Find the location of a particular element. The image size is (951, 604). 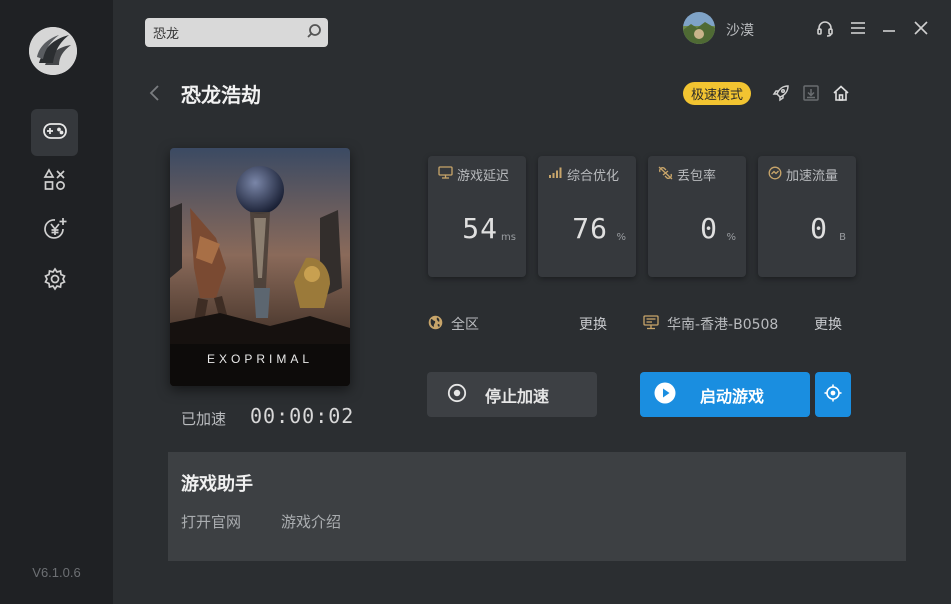

server-name: 华南-香港-B0508 is located at coordinates (723, 325).